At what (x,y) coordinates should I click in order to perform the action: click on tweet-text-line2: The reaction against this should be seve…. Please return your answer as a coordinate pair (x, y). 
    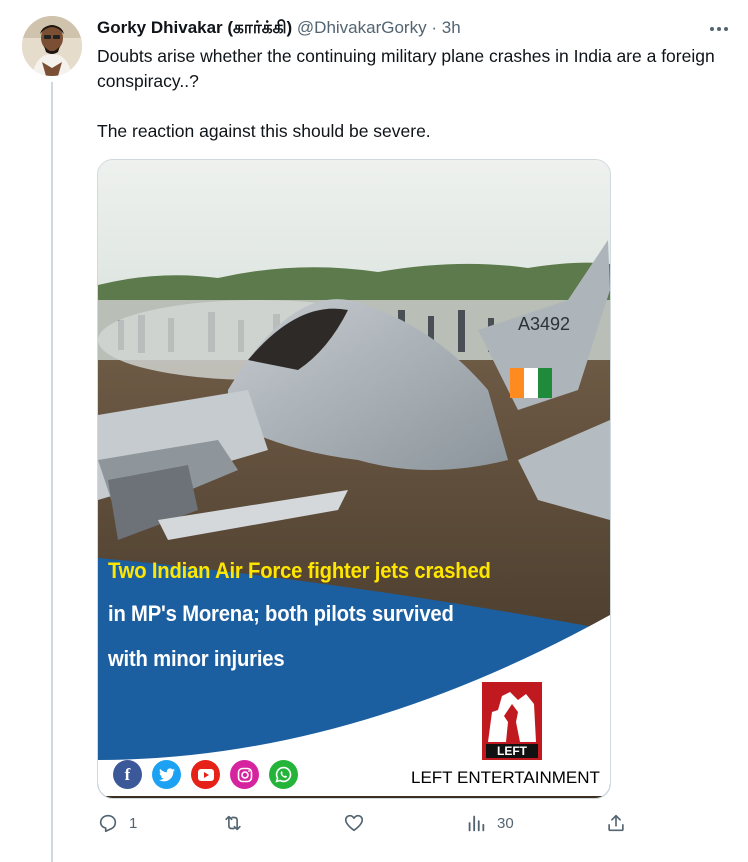
    Looking at the image, I should click on (264, 131).